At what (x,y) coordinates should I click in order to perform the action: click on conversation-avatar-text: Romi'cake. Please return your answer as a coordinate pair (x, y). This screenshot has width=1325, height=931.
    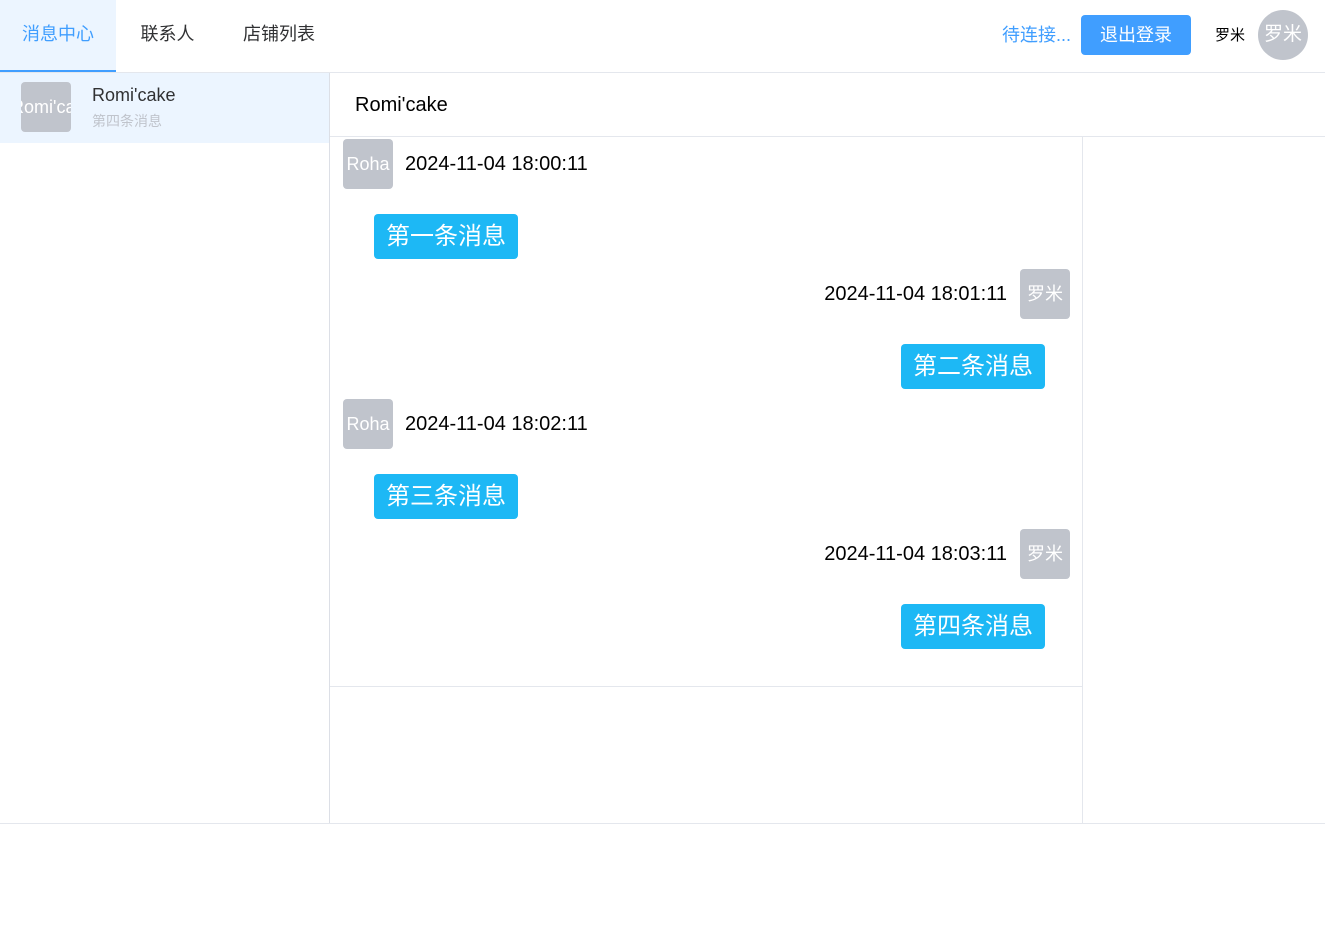
    Looking at the image, I should click on (46, 107).